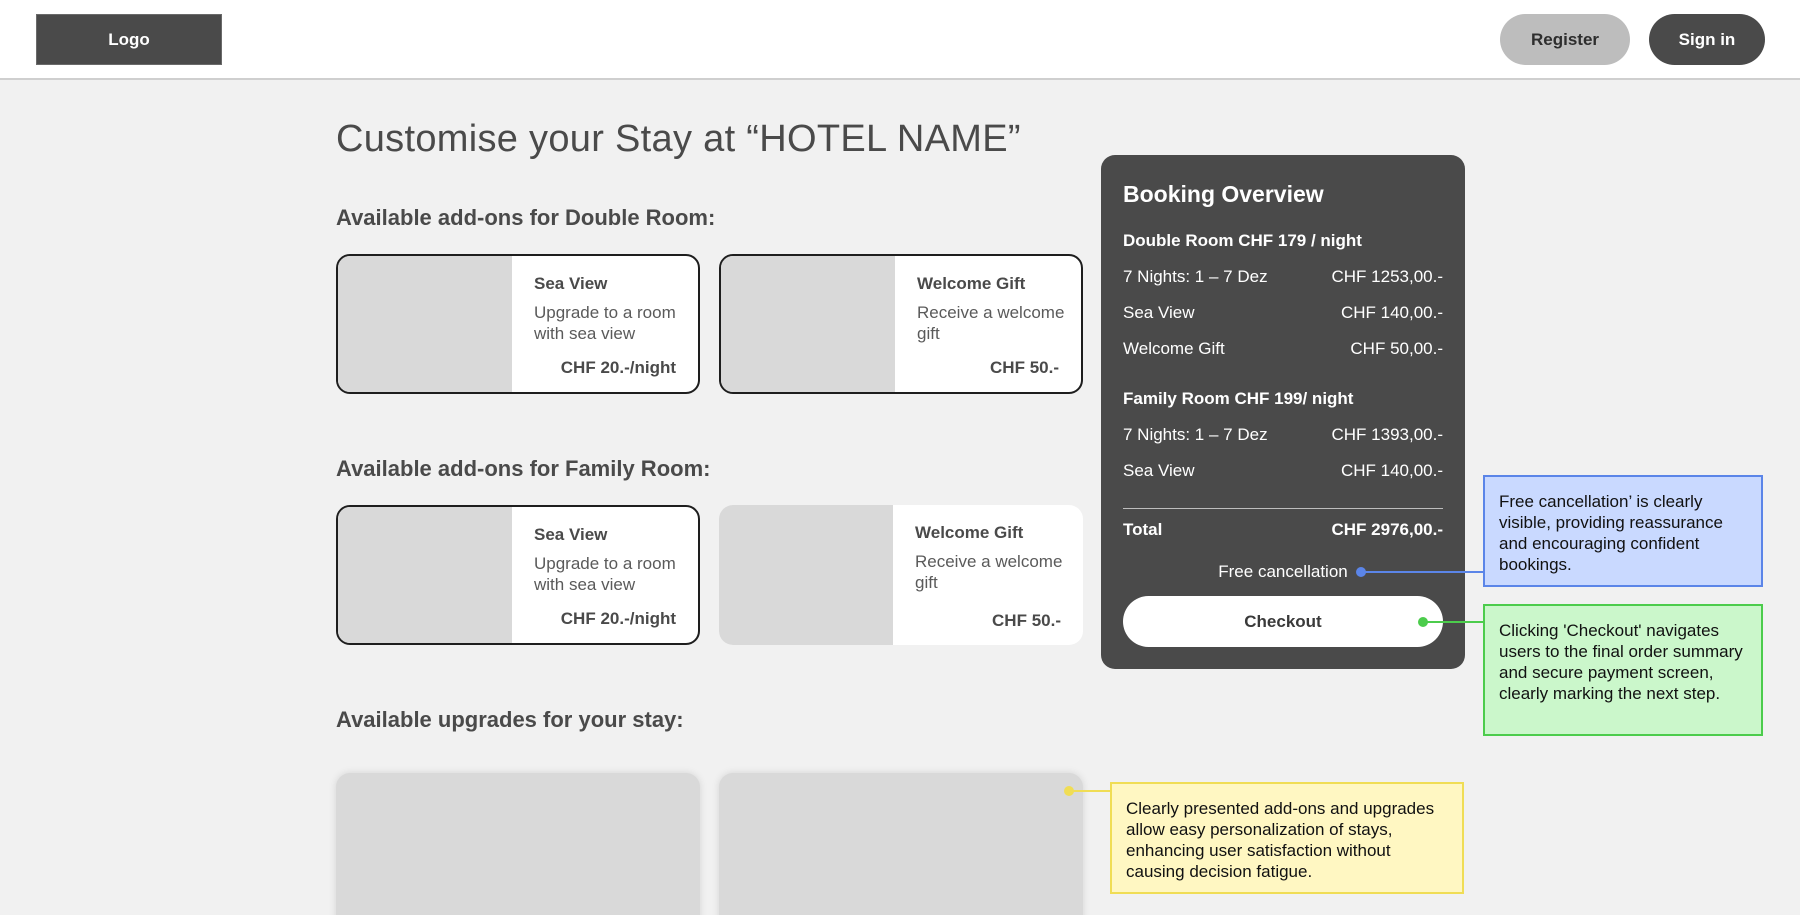 The width and height of the screenshot is (1800, 915). What do you see at coordinates (1143, 529) in the screenshot?
I see `total-label: Total` at bounding box center [1143, 529].